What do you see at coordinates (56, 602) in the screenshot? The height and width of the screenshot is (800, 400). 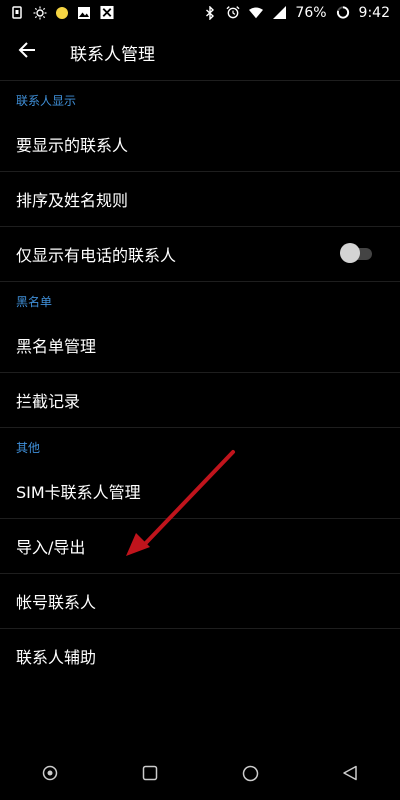 I see `list-item-label: 帐号联系人` at bounding box center [56, 602].